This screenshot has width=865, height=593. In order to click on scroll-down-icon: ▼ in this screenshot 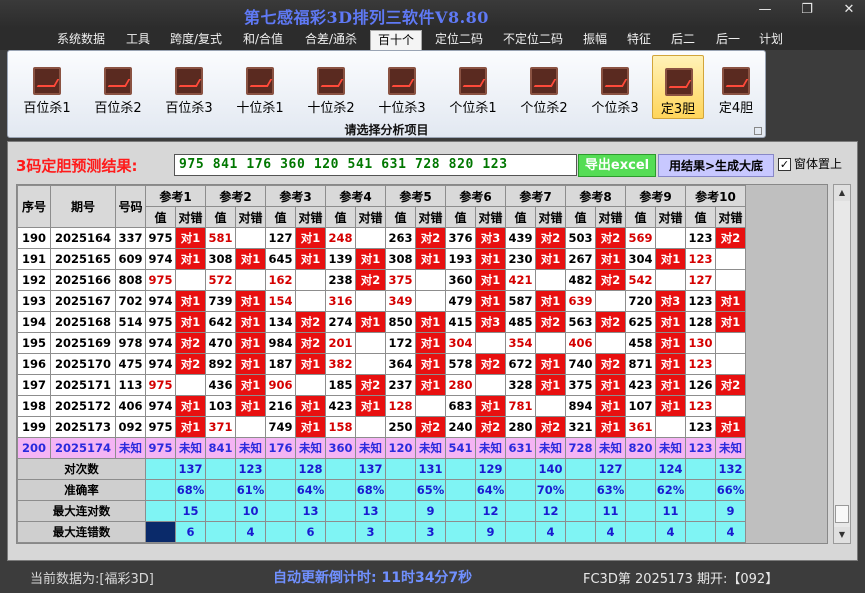, I will do `click(842, 535)`.